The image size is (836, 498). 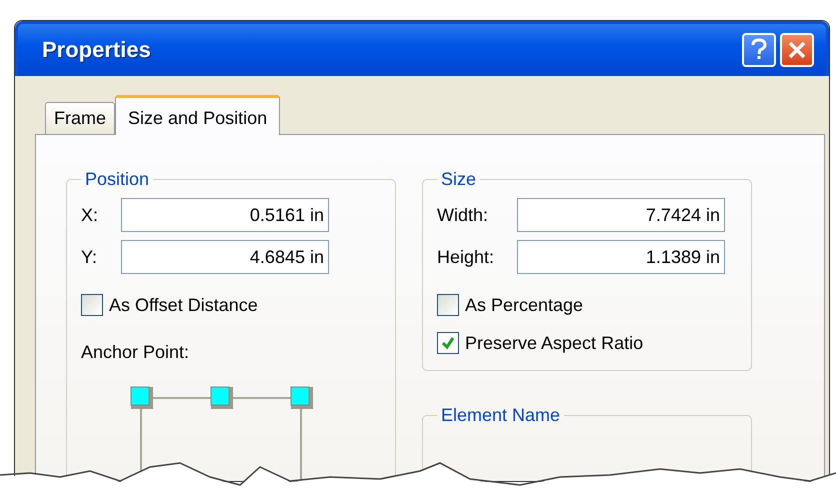 What do you see at coordinates (90, 215) in the screenshot?
I see `field-label: X:` at bounding box center [90, 215].